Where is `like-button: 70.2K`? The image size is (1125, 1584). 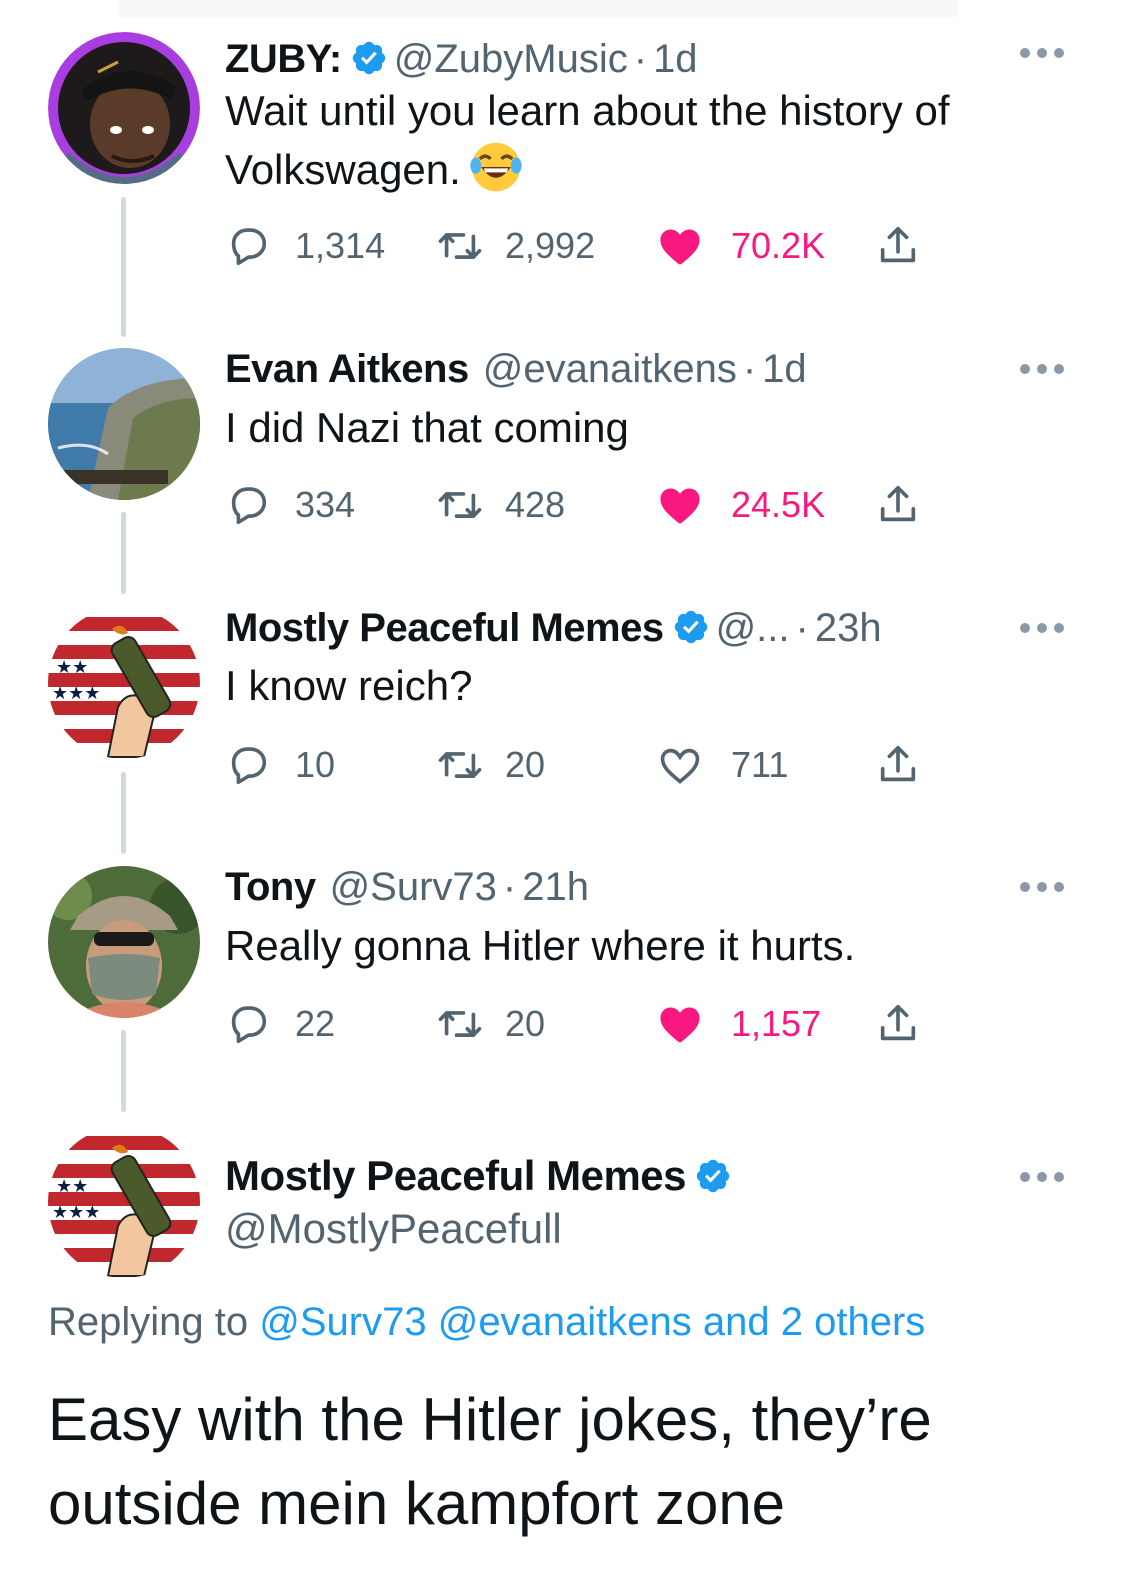
like-button: 70.2K is located at coordinates (741, 246).